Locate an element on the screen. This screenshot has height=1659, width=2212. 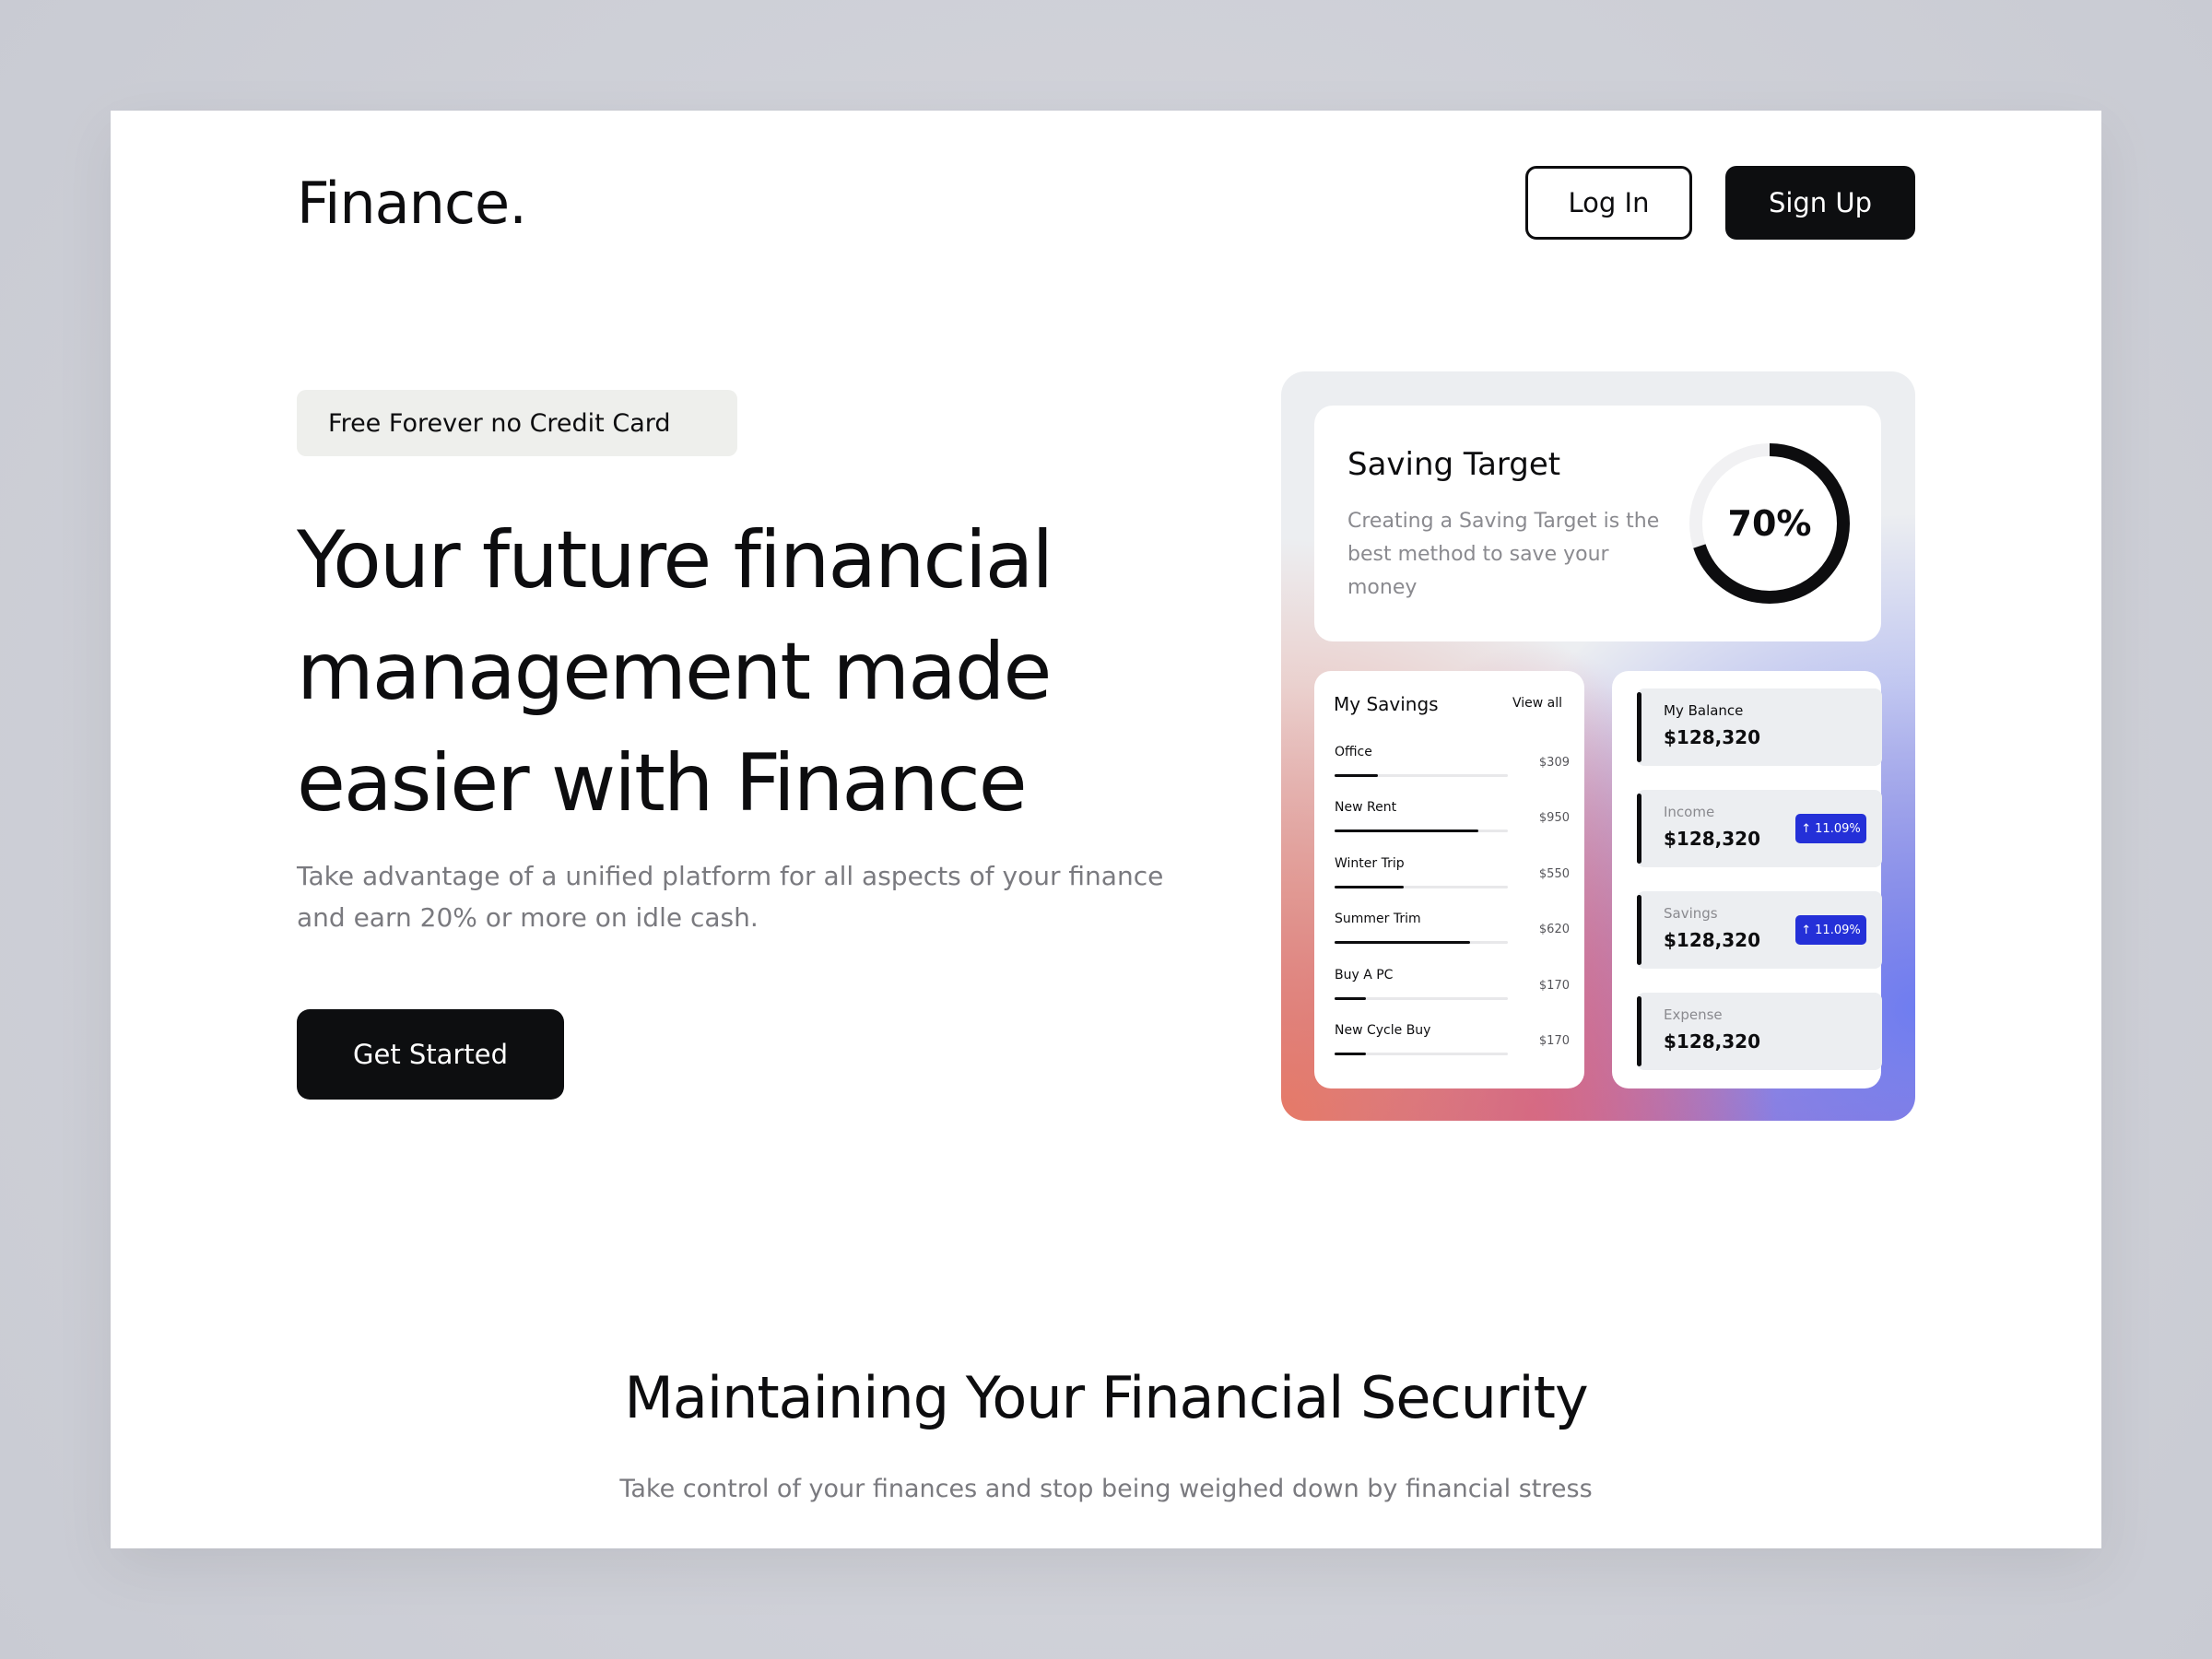
savings-item-label: New Rent is located at coordinates (1366, 807).